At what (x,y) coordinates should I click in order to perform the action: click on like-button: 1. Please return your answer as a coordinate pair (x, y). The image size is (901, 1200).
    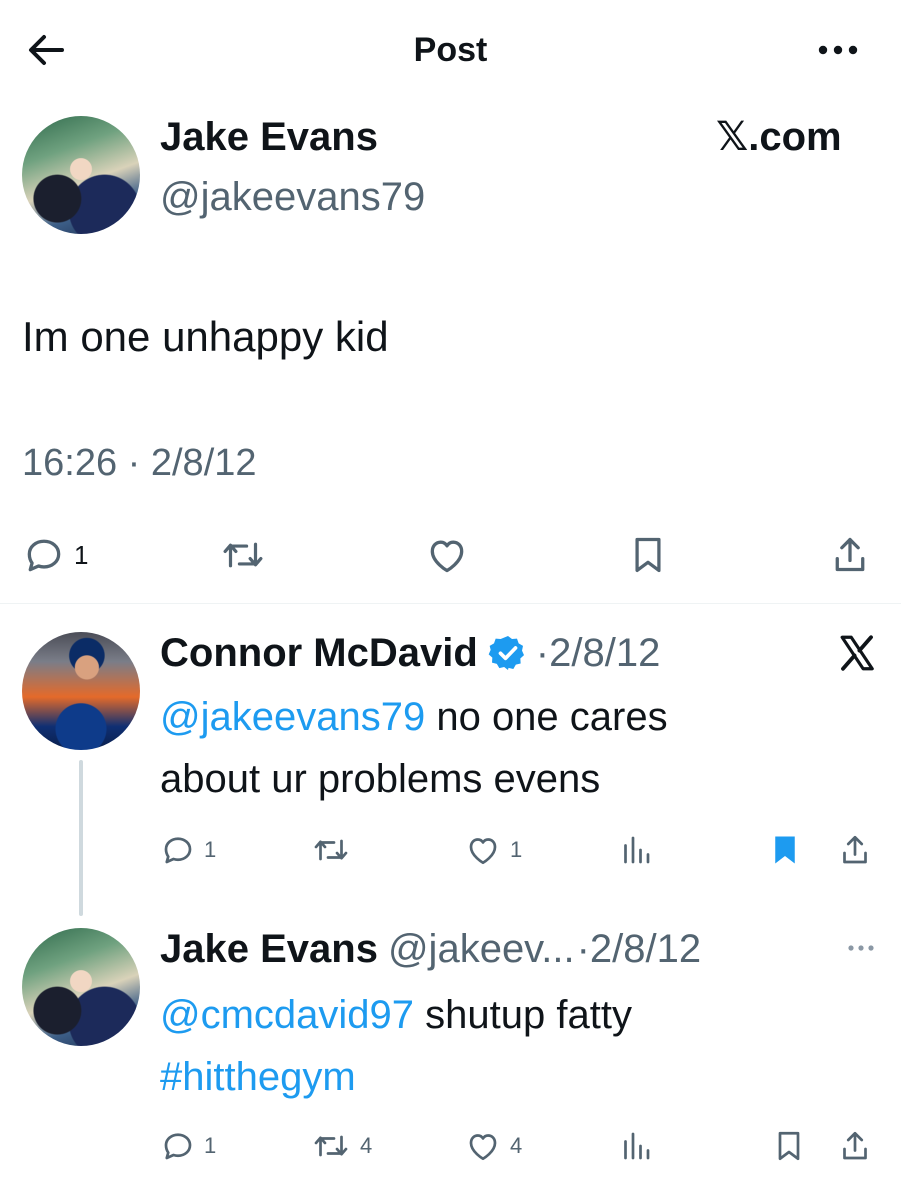
    Looking at the image, I should click on (493, 850).